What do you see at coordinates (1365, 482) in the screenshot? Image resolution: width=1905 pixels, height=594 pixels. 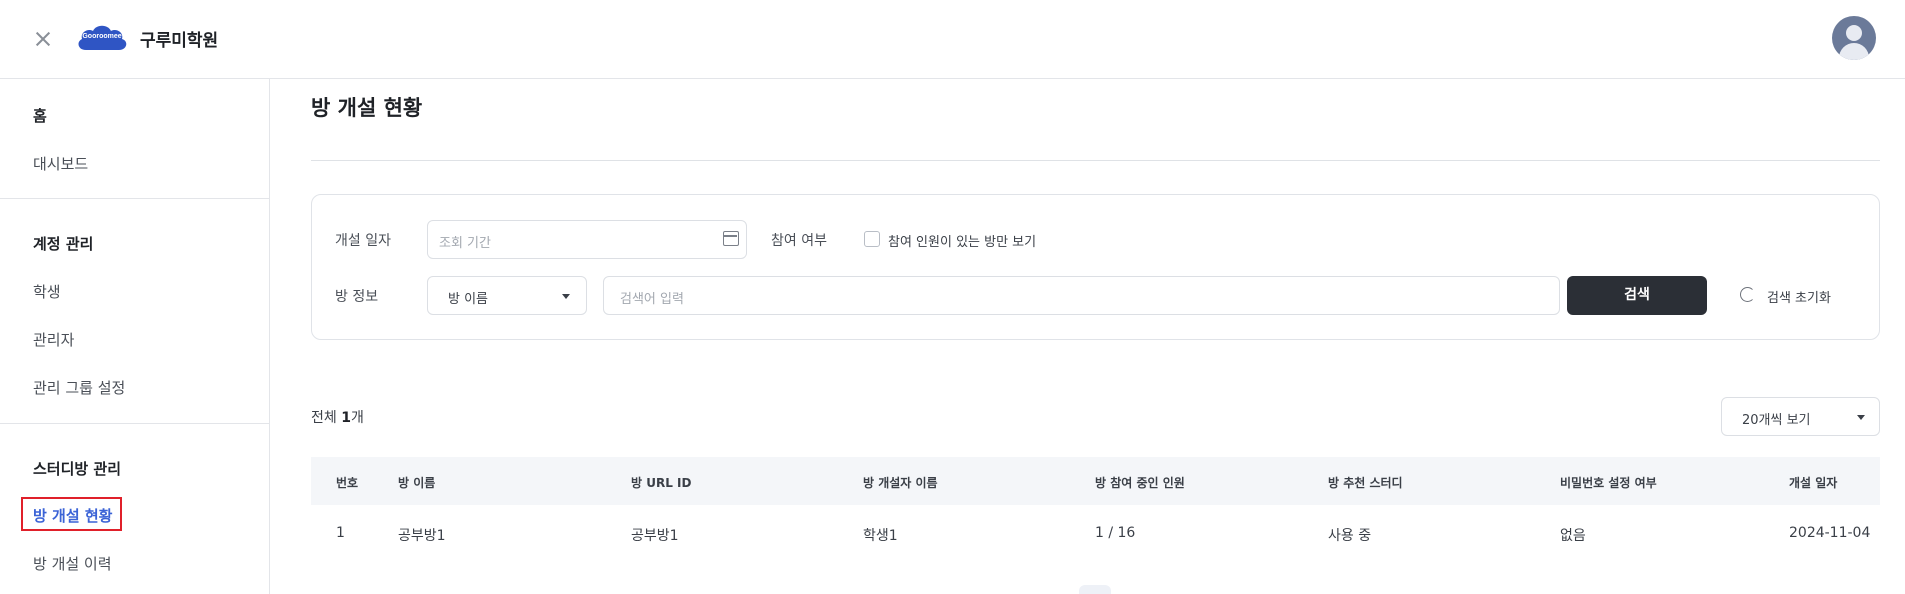 I see `column-header: 방 추천 스터디` at bounding box center [1365, 482].